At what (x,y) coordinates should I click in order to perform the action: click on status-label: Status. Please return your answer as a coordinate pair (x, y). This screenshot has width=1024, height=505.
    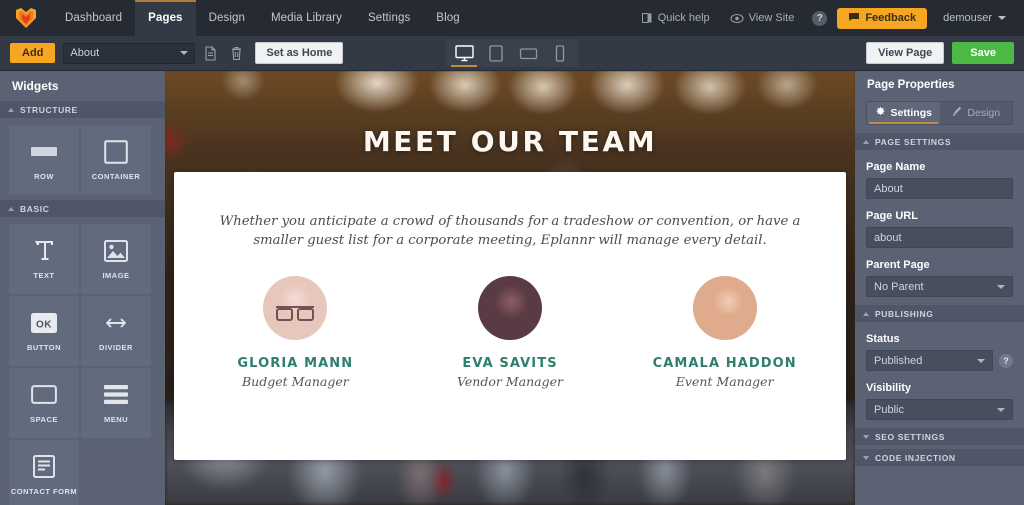
    Looking at the image, I should click on (883, 339).